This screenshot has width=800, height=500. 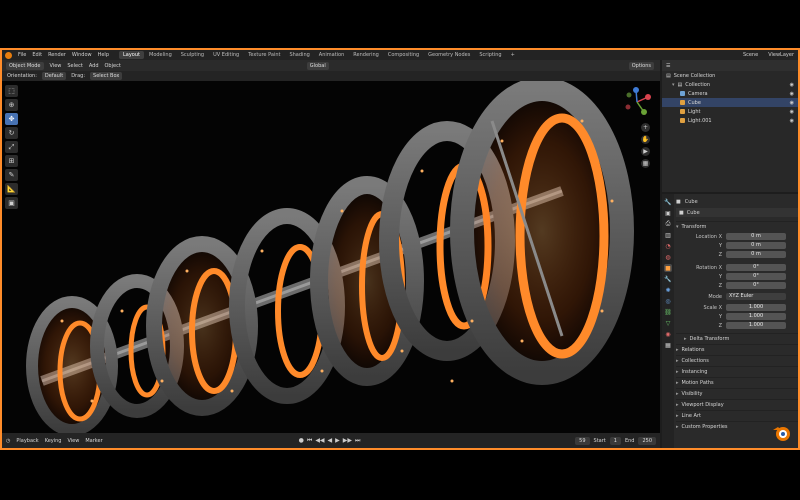 What do you see at coordinates (756, 267) in the screenshot?
I see `rotation-x-field: 0°` at bounding box center [756, 267].